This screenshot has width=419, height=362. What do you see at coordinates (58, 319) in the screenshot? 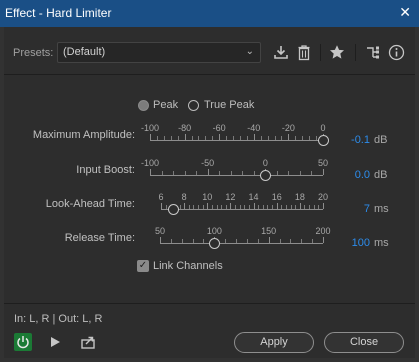
I see `io-channels-text: In: L, R | Out: L, R` at bounding box center [58, 319].